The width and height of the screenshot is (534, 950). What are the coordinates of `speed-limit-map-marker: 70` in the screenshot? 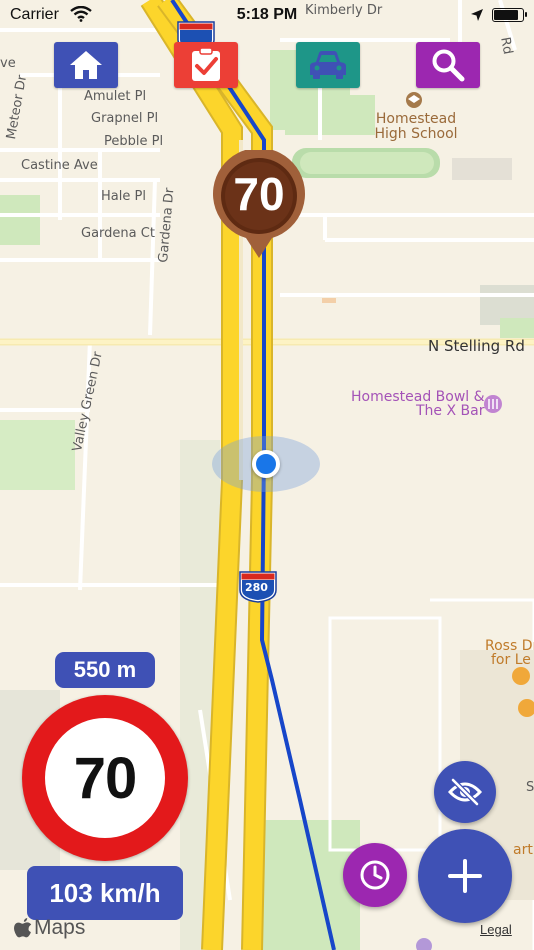 It's located at (259, 205).